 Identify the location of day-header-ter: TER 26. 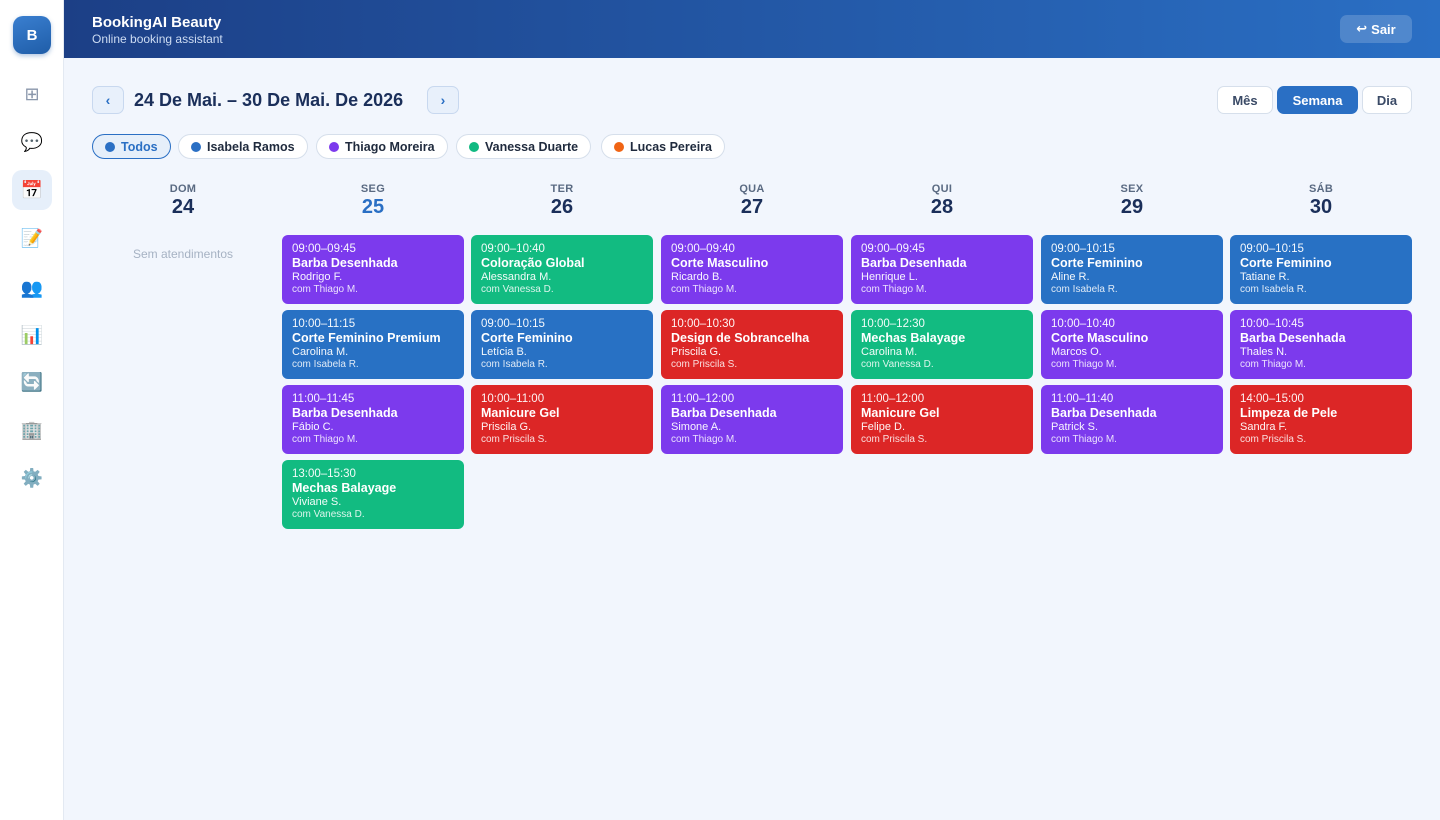
(562, 201).